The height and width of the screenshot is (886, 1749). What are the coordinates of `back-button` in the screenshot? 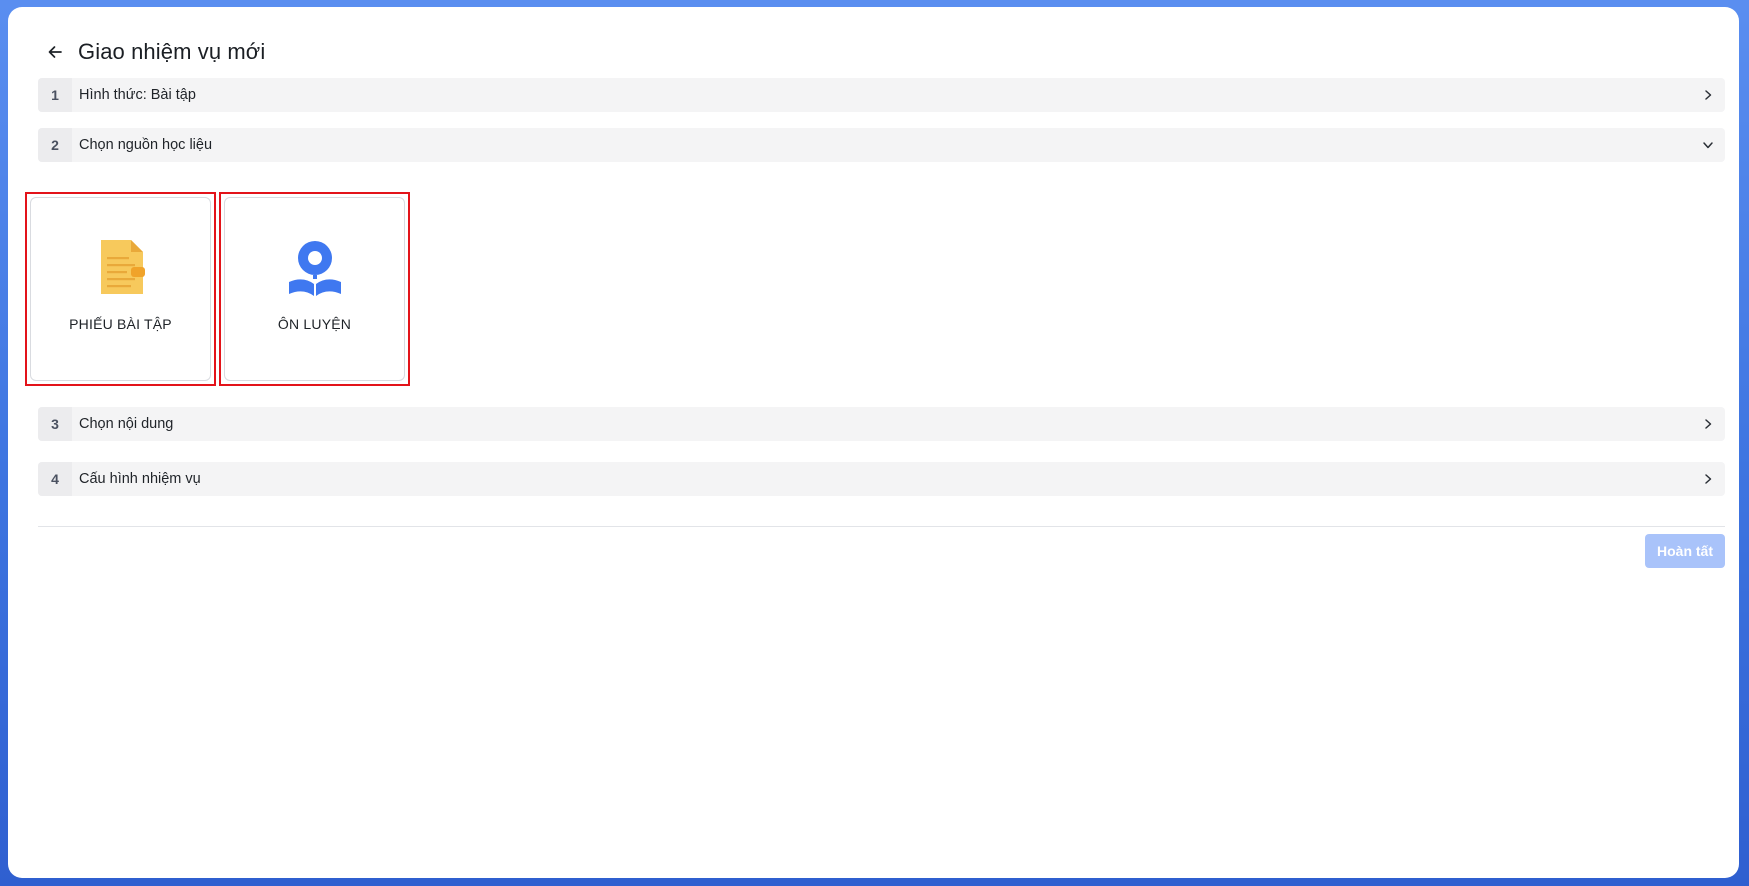 It's located at (55, 52).